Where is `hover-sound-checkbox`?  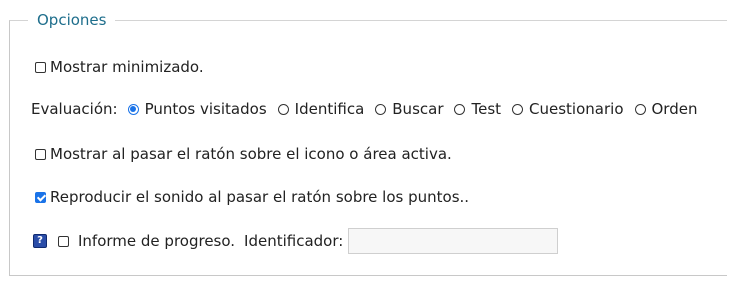 hover-sound-checkbox is located at coordinates (40, 197).